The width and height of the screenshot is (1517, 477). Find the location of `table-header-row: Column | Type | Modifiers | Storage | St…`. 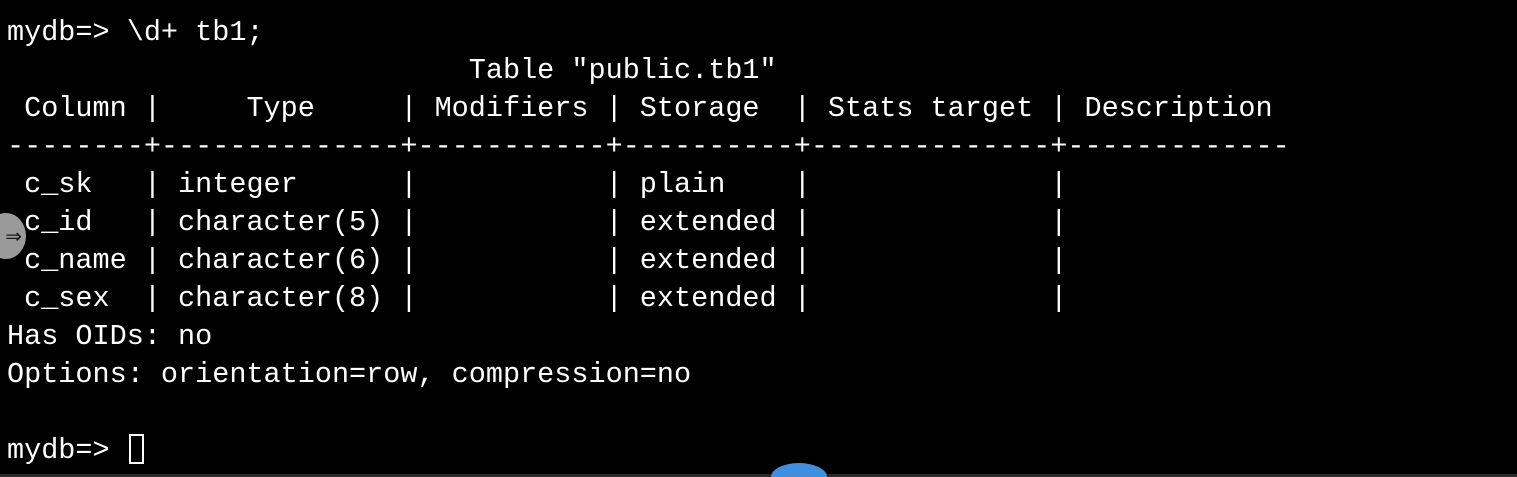

table-header-row: Column | Type | Modifiers | Storage | St… is located at coordinates (640, 108).